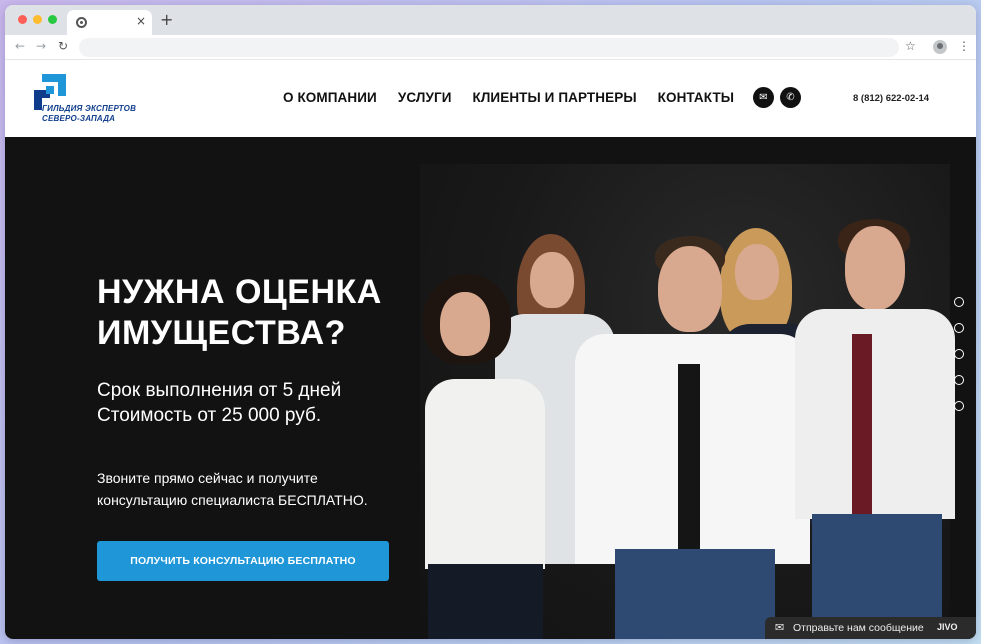  I want to click on message-icon: ✉, so click(780, 627).